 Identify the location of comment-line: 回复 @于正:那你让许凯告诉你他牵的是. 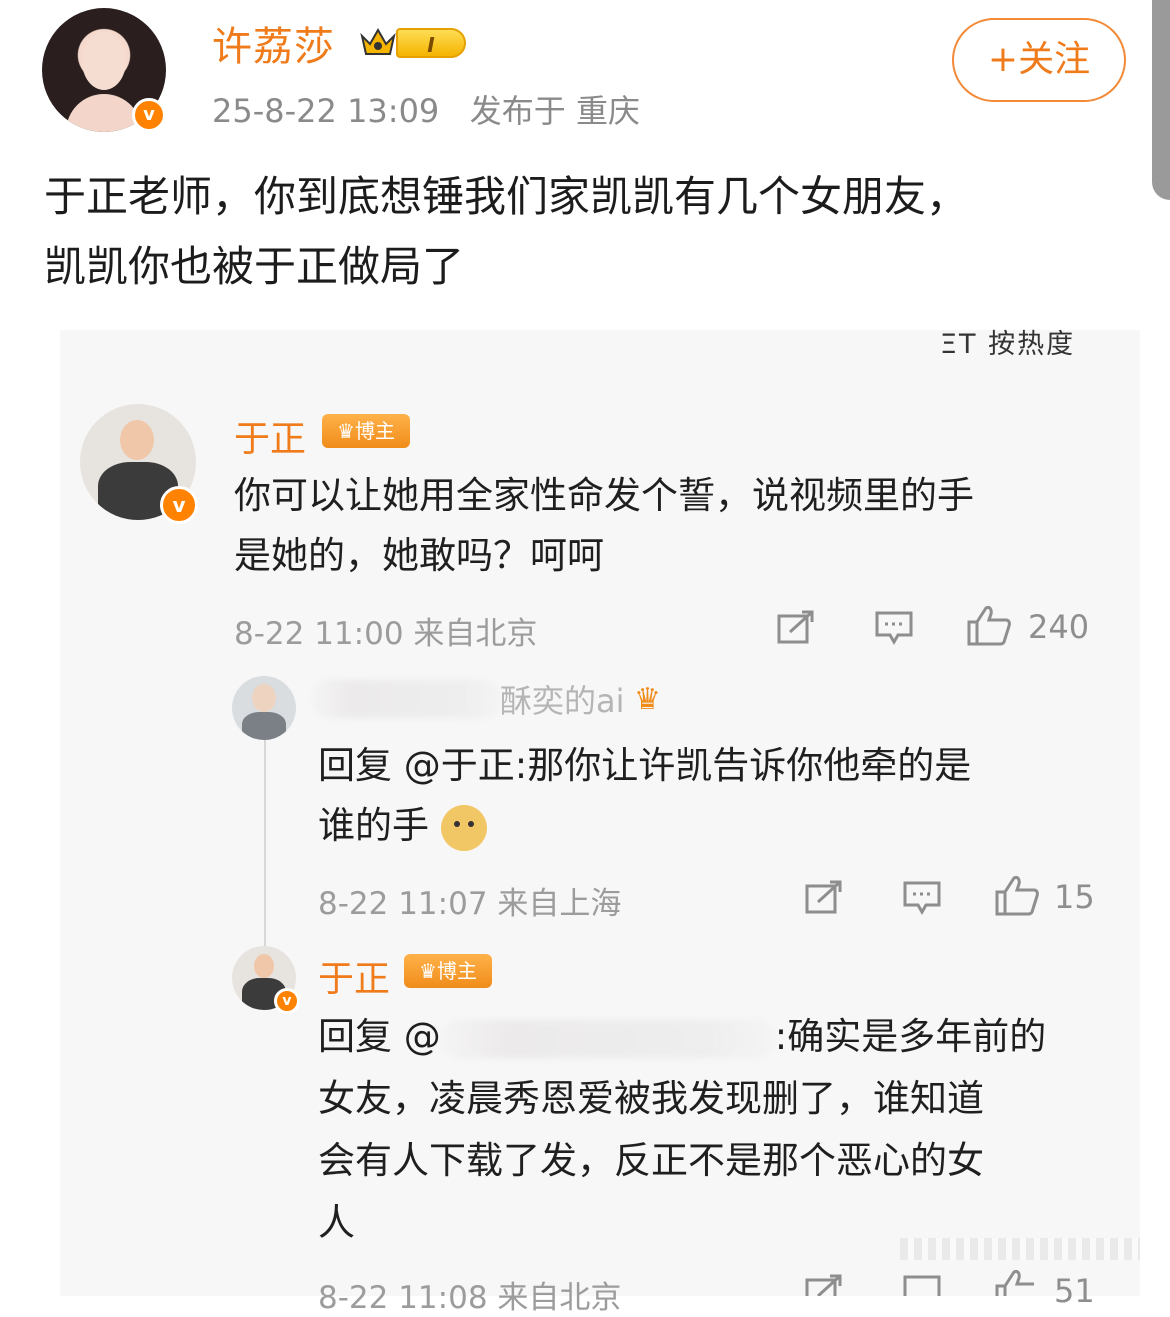
(645, 765).